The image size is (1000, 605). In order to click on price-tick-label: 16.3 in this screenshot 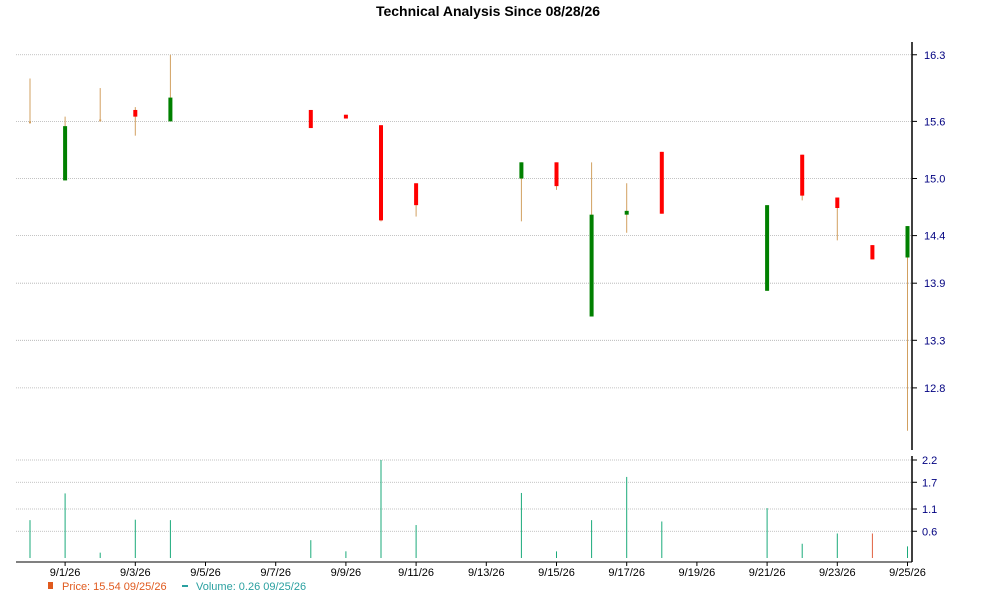, I will do `click(934, 56)`.